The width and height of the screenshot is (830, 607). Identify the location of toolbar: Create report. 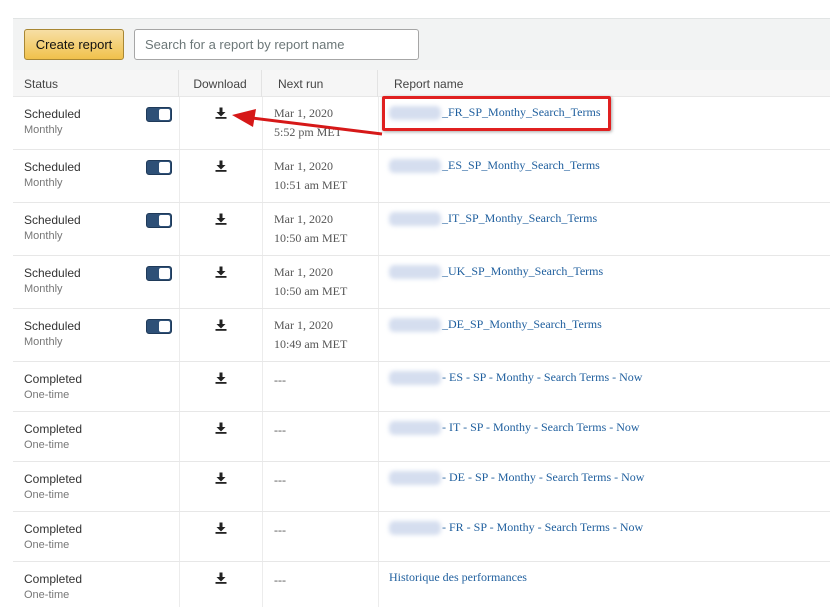
(421, 44).